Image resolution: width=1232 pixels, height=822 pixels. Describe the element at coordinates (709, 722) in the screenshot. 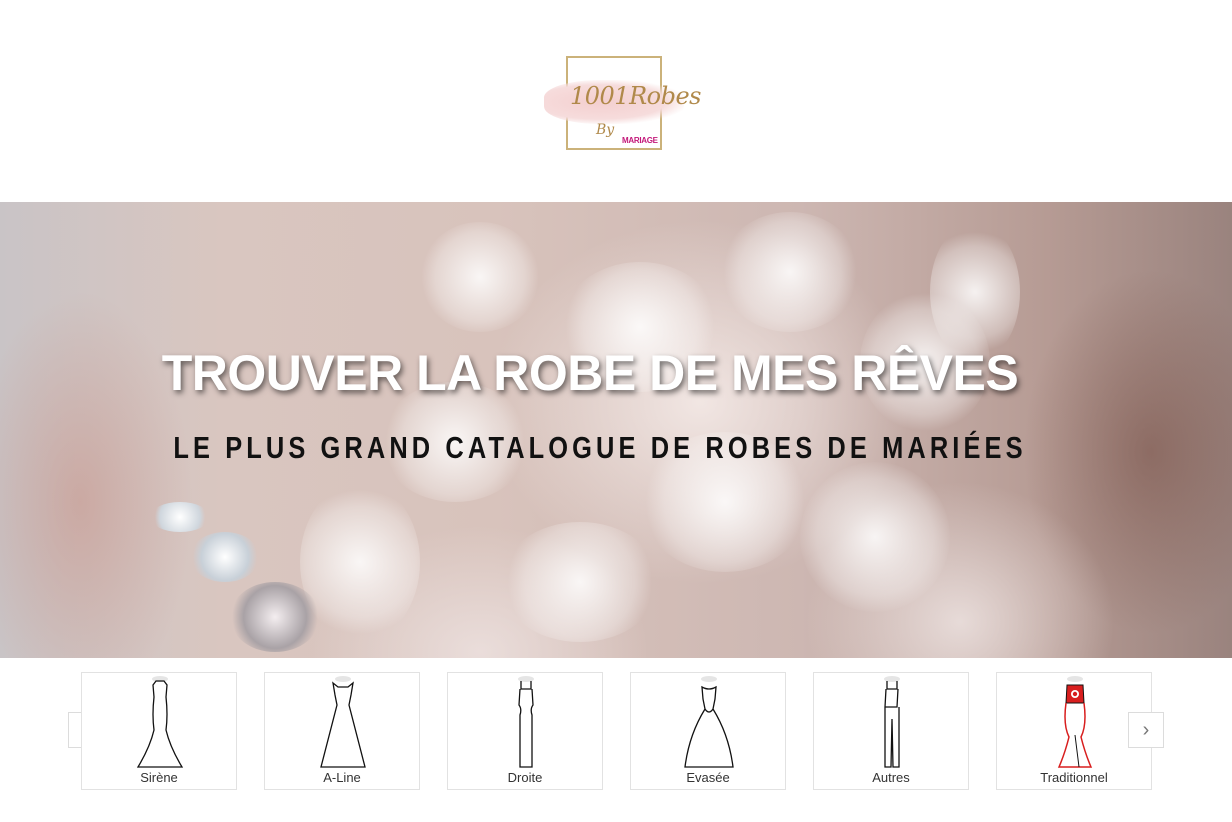

I see `ball-gown-dress-icon` at that location.